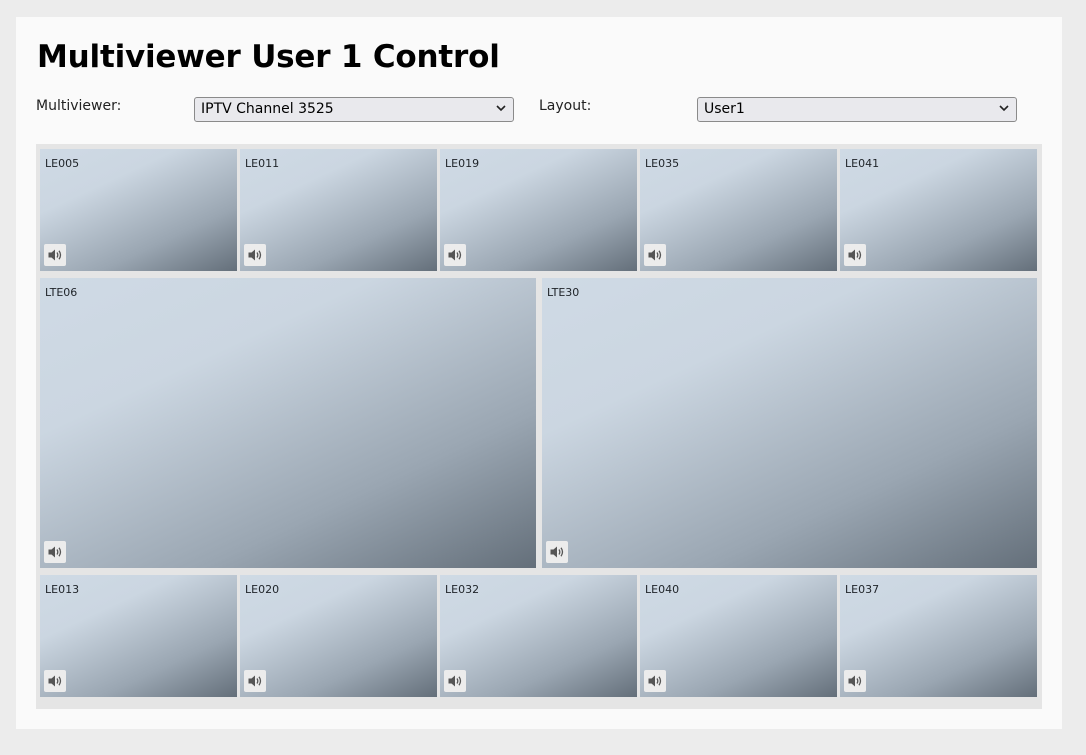  I want to click on video-tile: LE019, so click(538, 210).